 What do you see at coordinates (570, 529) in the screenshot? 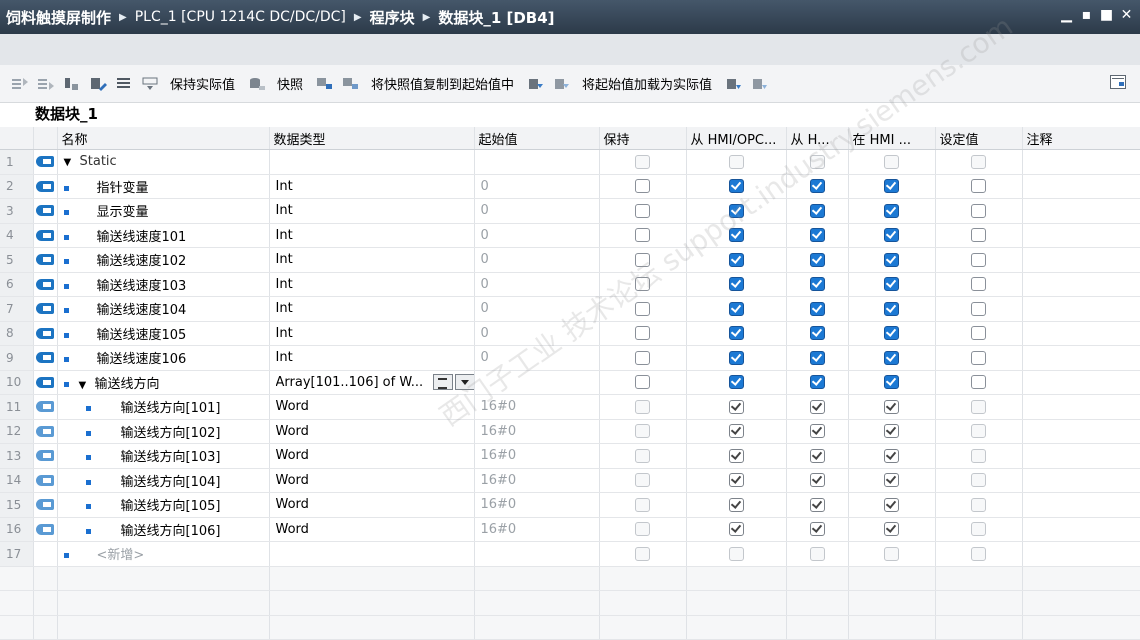
I see `table-row: 16 输送线方向[106] Word 16#0` at bounding box center [570, 529].